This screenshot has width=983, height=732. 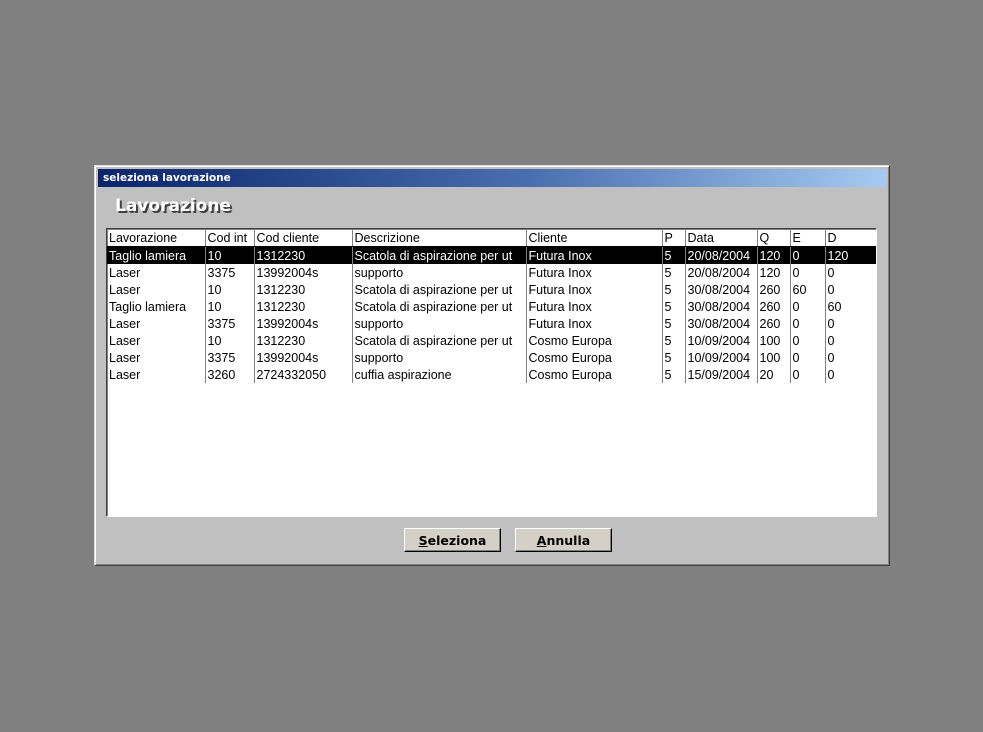 What do you see at coordinates (156, 255) in the screenshot?
I see `cell-lavorazione: Taglio lamiera` at bounding box center [156, 255].